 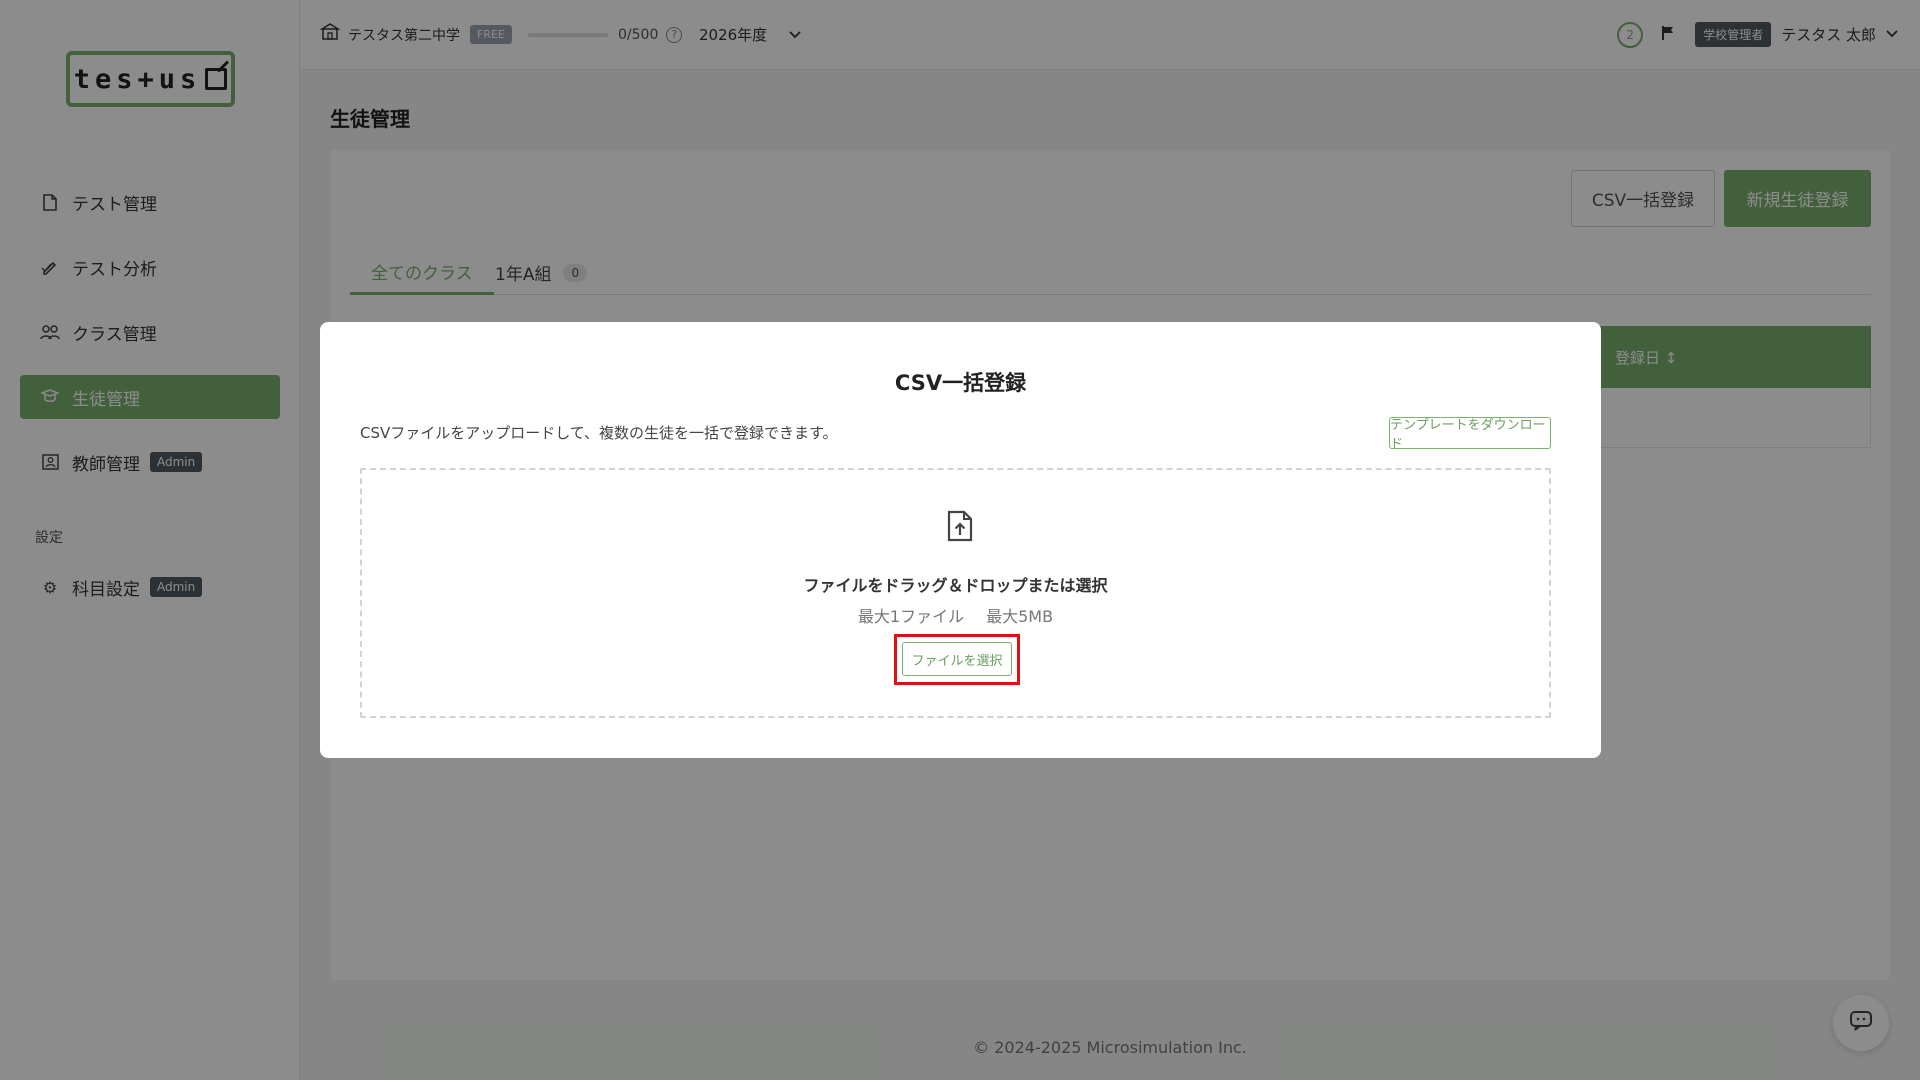 I want to click on max-files-text: 最大1ファイル, so click(x=911, y=616).